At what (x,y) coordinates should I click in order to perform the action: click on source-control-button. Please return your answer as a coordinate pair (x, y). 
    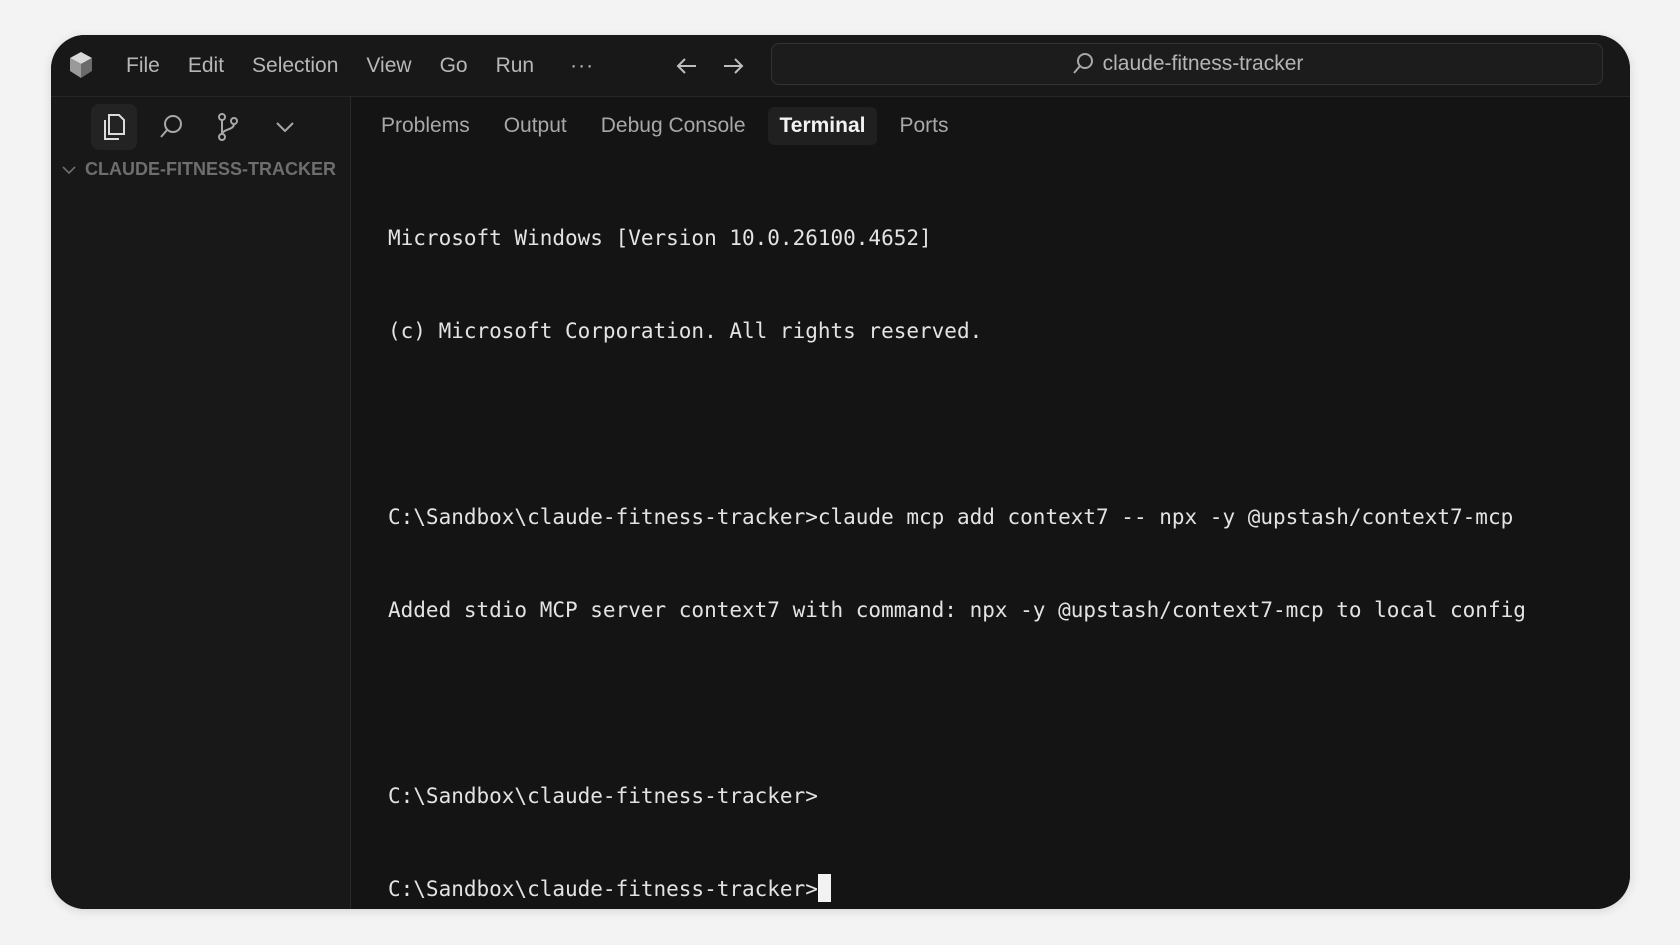
    Looking at the image, I should click on (228, 127).